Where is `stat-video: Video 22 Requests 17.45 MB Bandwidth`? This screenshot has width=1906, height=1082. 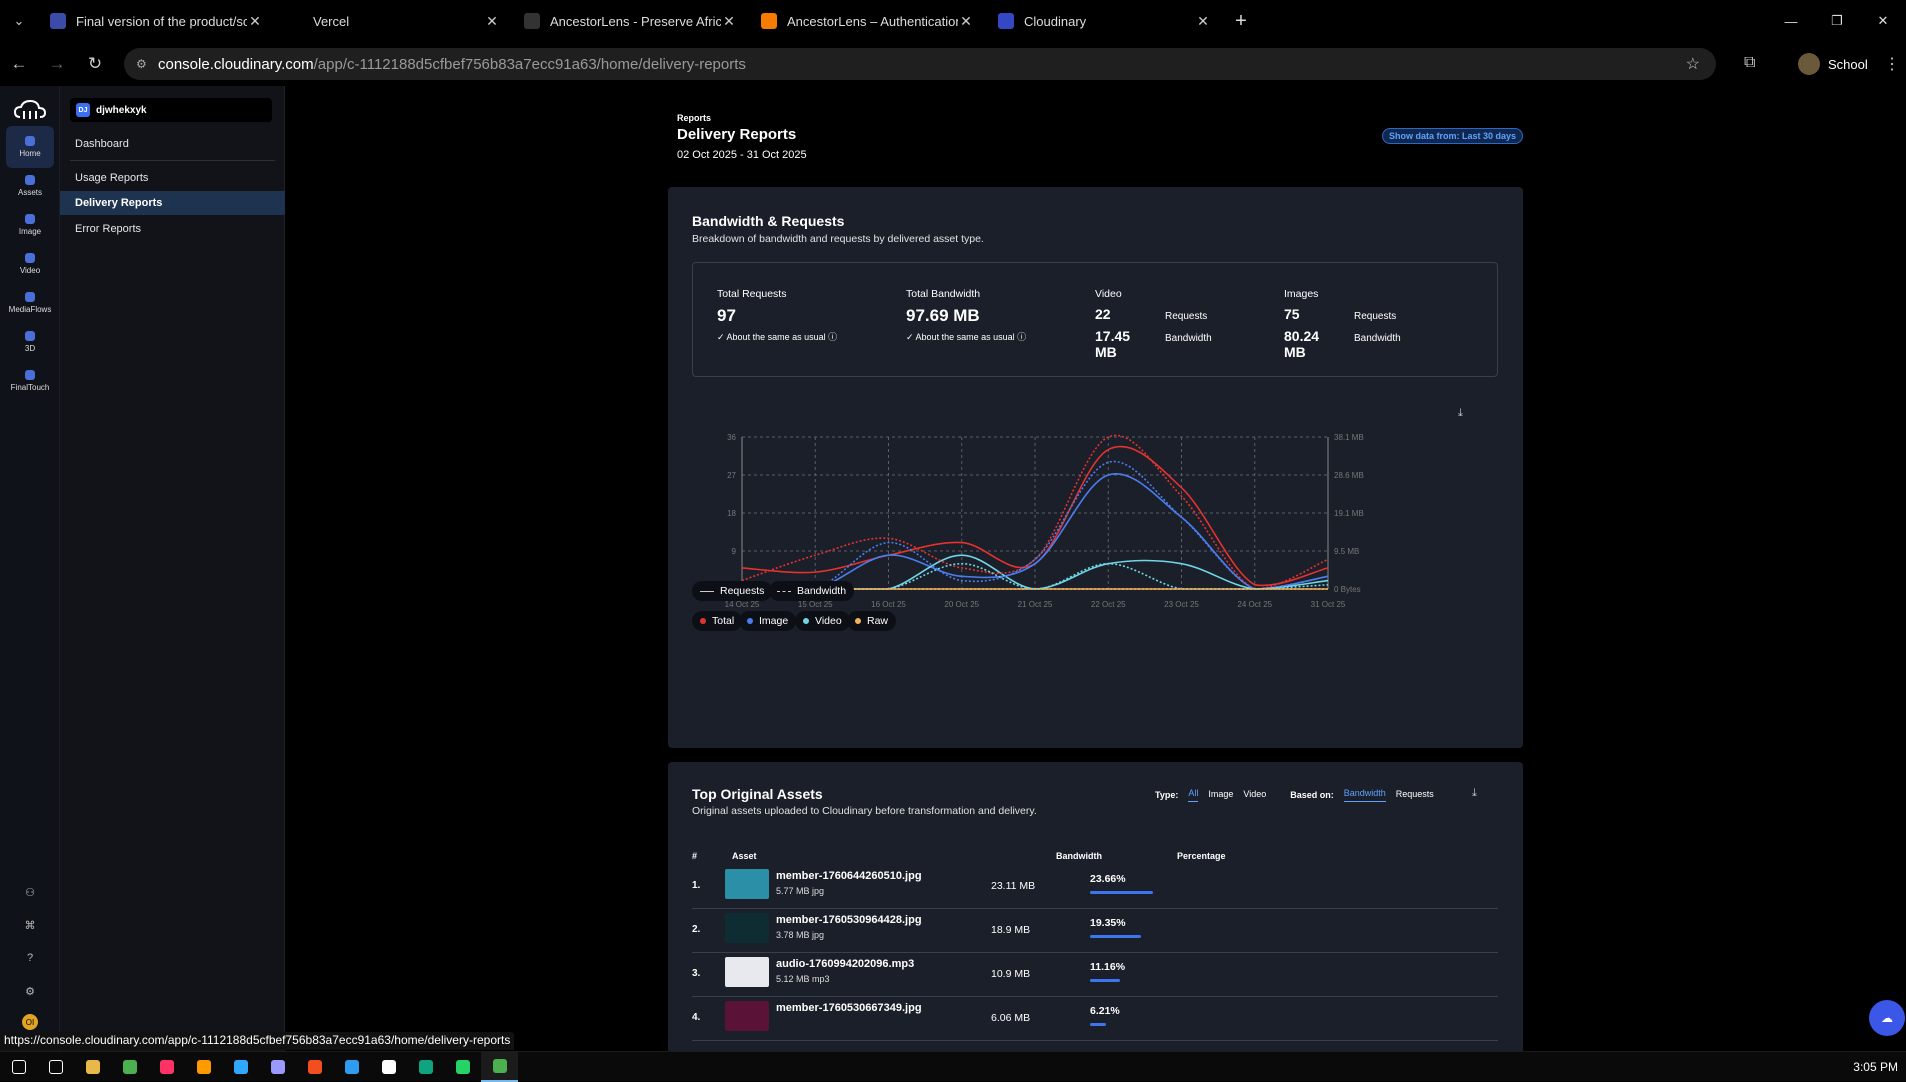 stat-video: Video 22 Requests 17.45 MB Bandwidth is located at coordinates (1153, 324).